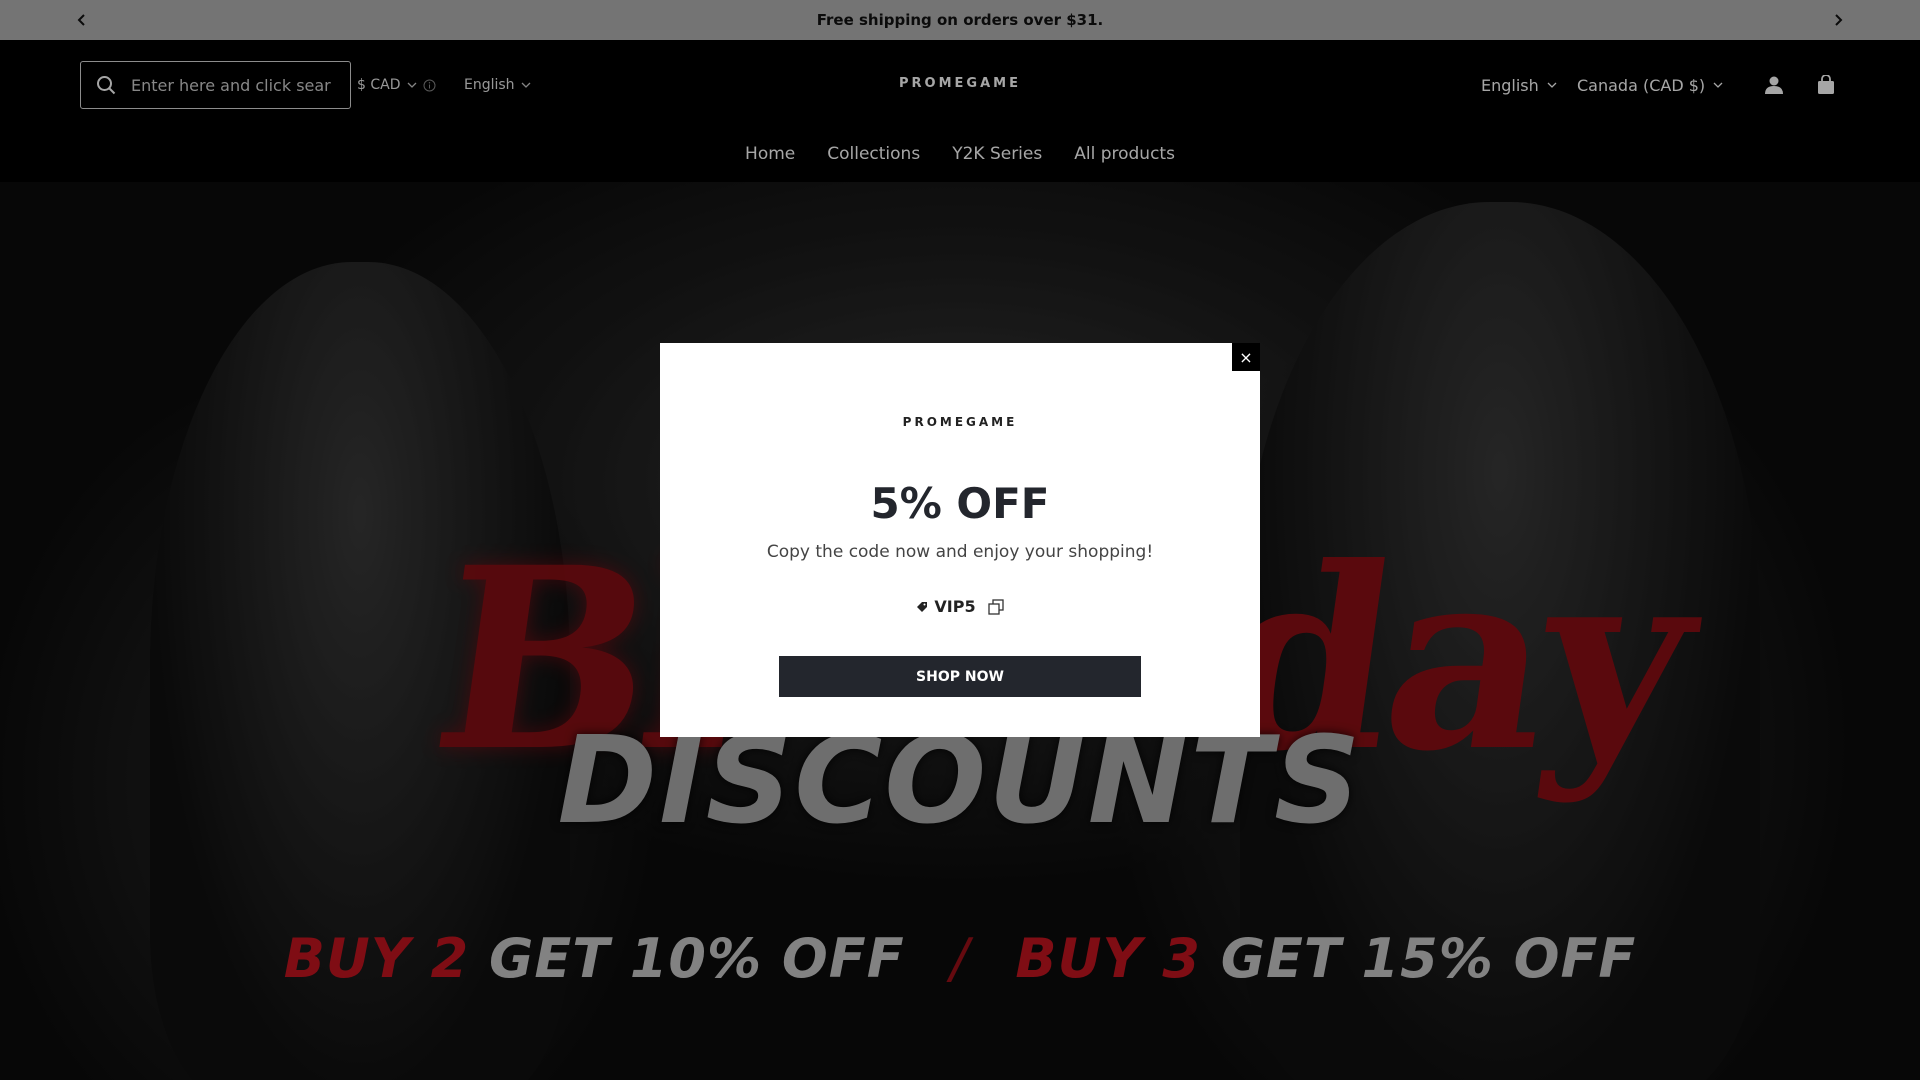 The height and width of the screenshot is (1080, 1920). What do you see at coordinates (922, 606) in the screenshot?
I see `tag-icon` at bounding box center [922, 606].